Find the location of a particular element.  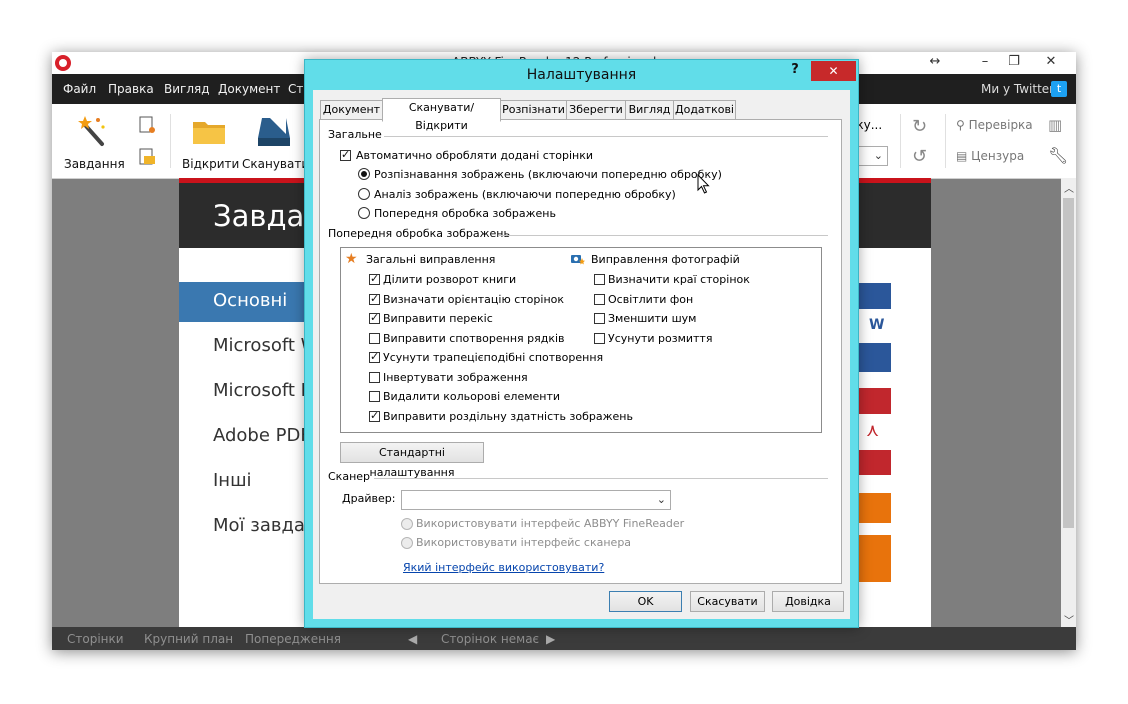

tab-recognize: Розпізнати is located at coordinates (533, 110).